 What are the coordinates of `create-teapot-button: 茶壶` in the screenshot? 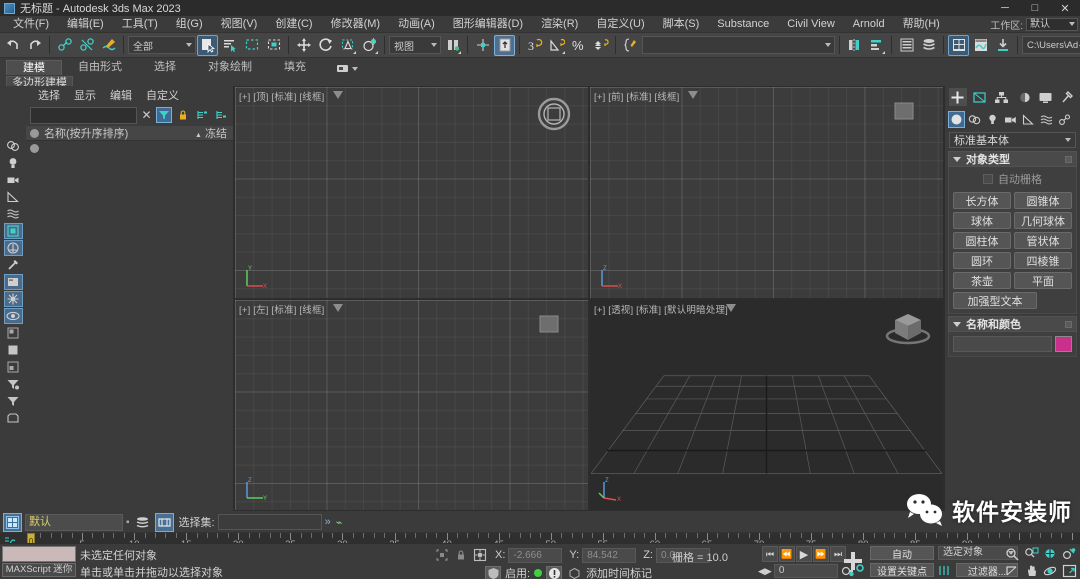 It's located at (982, 280).